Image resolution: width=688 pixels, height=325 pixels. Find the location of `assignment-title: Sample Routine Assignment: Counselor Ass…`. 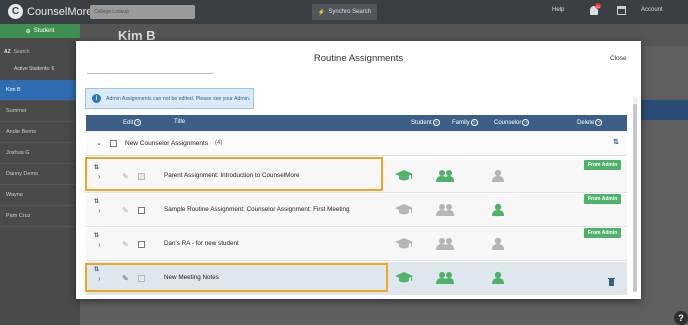

assignment-title: Sample Routine Assignment: Counselor Ass… is located at coordinates (257, 209).